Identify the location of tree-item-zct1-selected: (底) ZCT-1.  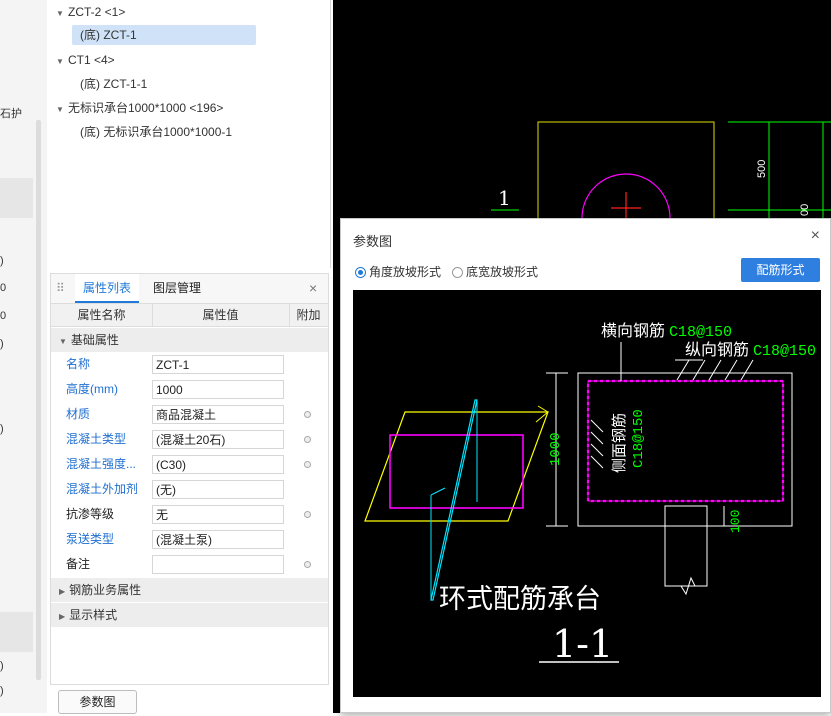
(164, 35).